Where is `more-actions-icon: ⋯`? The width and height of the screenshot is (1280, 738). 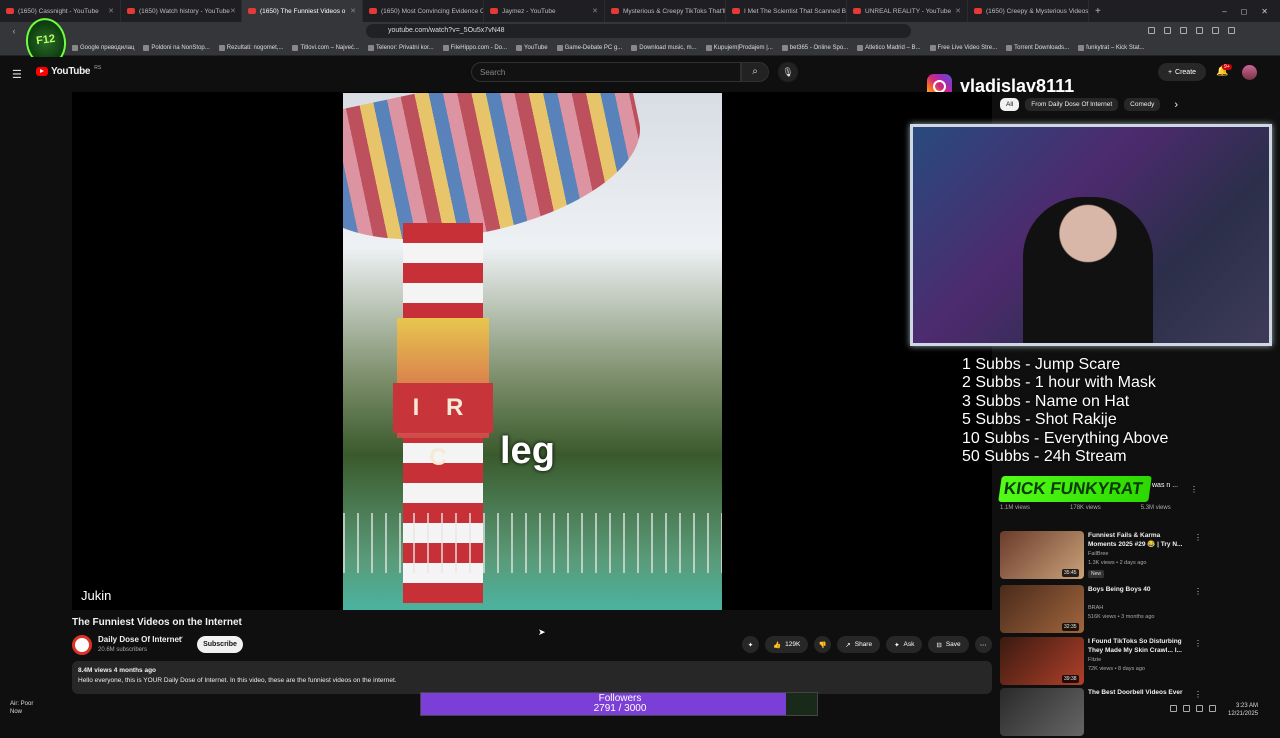 more-actions-icon: ⋯ is located at coordinates (983, 644).